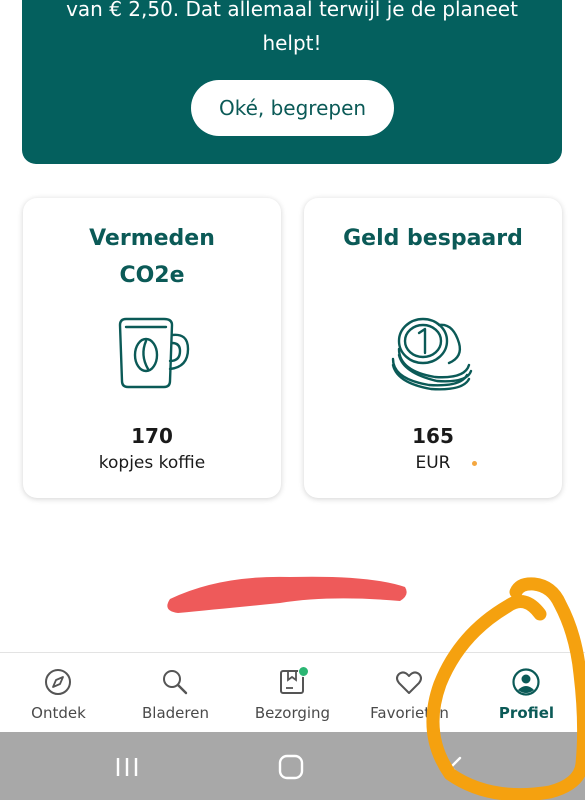  What do you see at coordinates (303, 671) in the screenshot?
I see `notification-badge` at bounding box center [303, 671].